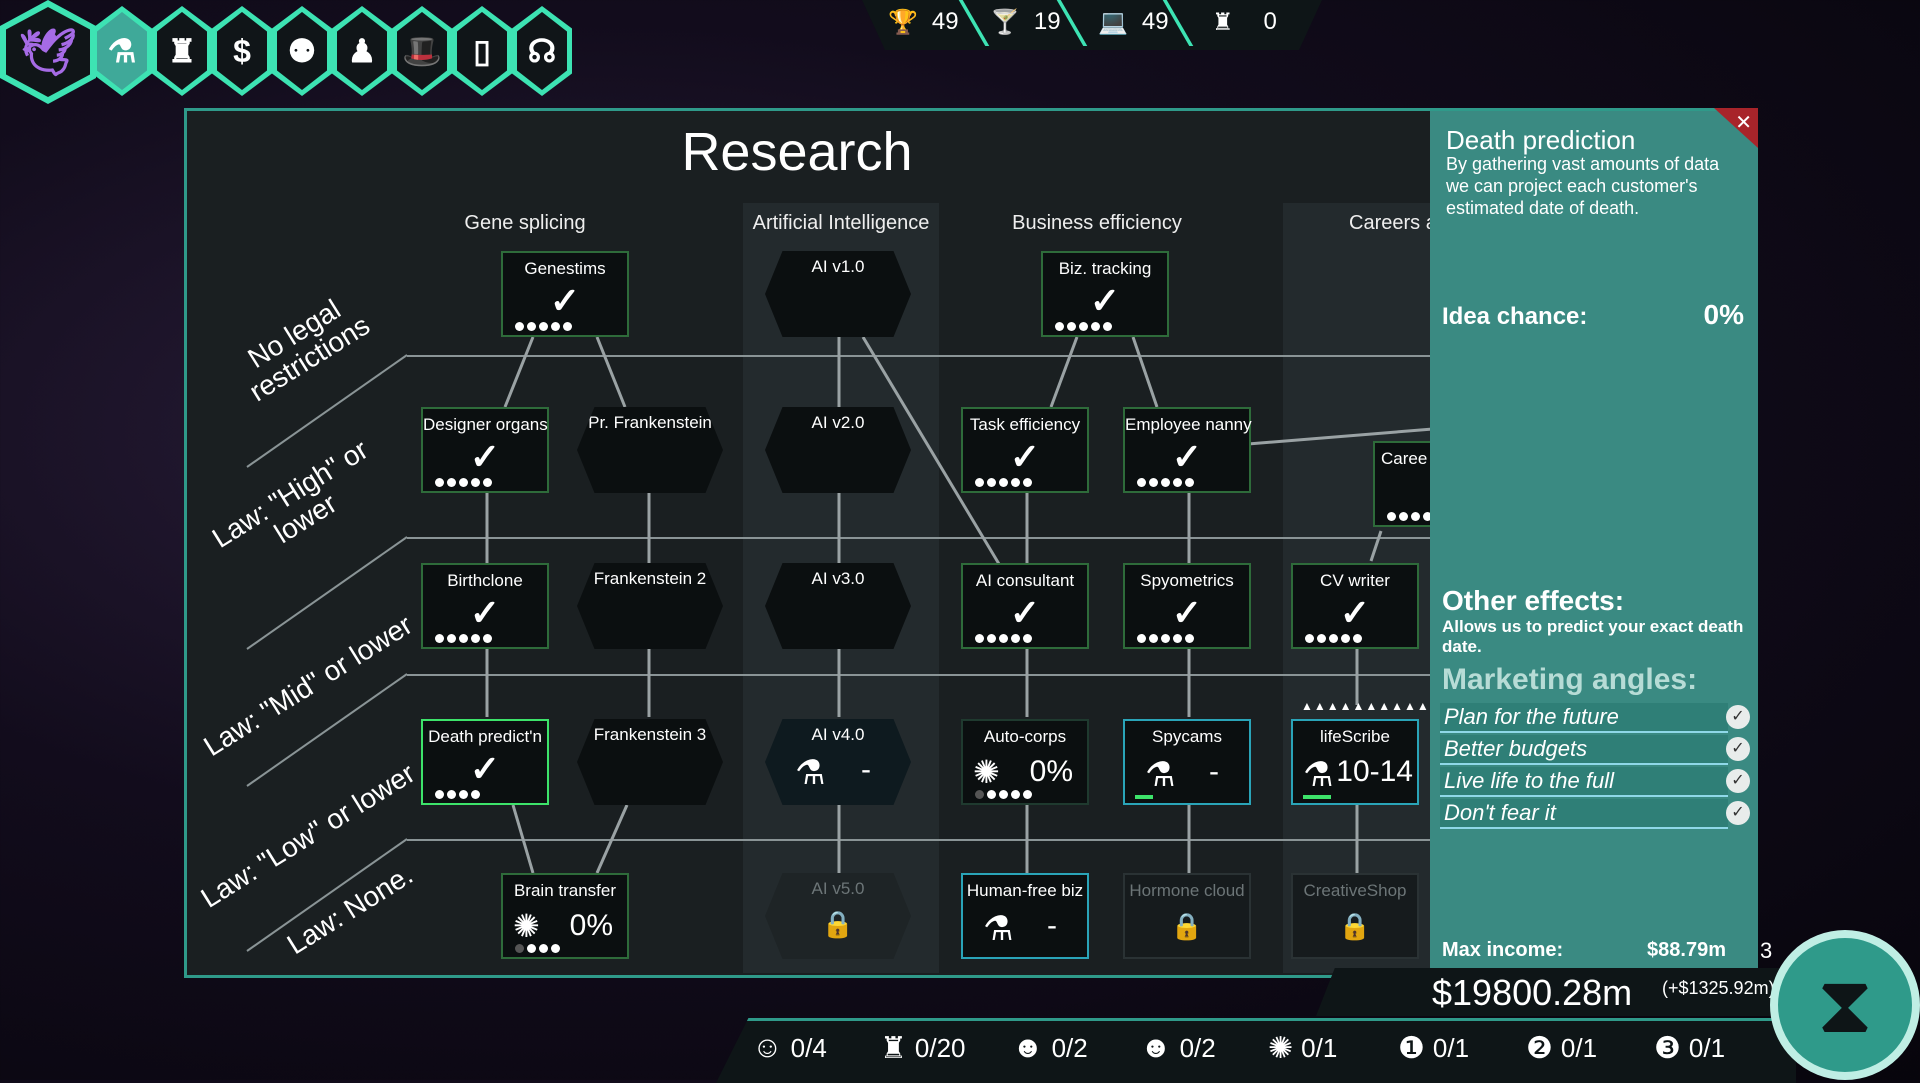 This screenshot has width=1920, height=1083. Describe the element at coordinates (1025, 580) in the screenshot. I see `node-name: AI consultant` at that location.